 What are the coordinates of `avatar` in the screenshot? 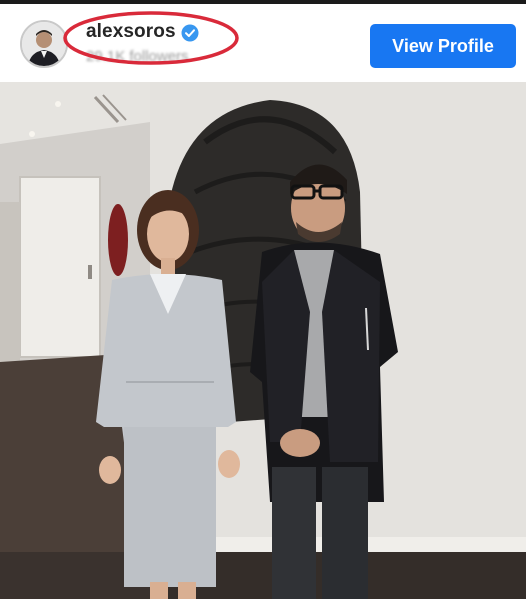 It's located at (44, 44).